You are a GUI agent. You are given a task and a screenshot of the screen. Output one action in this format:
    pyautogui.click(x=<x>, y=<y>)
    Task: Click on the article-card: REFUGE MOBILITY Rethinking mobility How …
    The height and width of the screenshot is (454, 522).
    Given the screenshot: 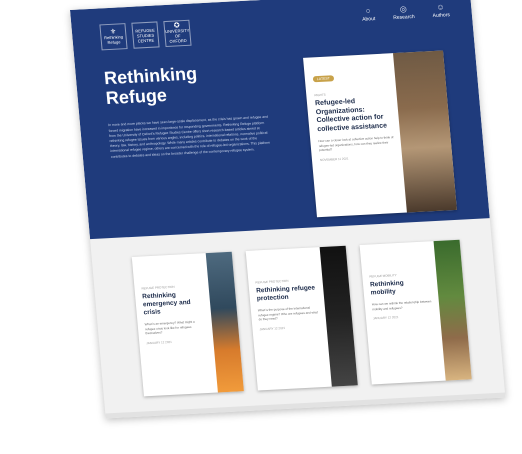 What is the action you would take?
    pyautogui.click(x=415, y=312)
    